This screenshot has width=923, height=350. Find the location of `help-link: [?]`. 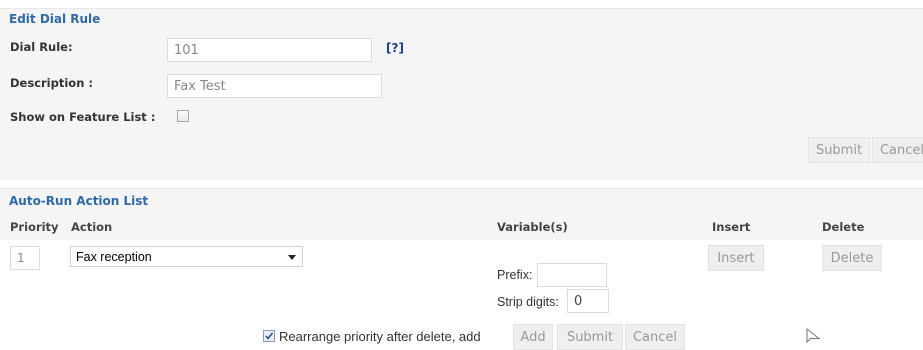

help-link: [?] is located at coordinates (395, 48).